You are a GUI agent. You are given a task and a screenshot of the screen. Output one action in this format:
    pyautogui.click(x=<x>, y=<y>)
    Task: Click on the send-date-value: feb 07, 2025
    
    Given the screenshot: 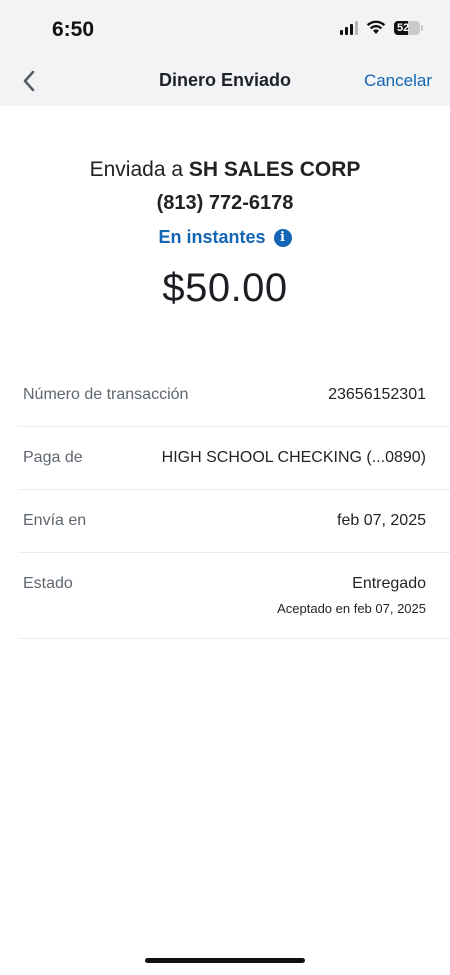 What is the action you would take?
    pyautogui.click(x=381, y=520)
    